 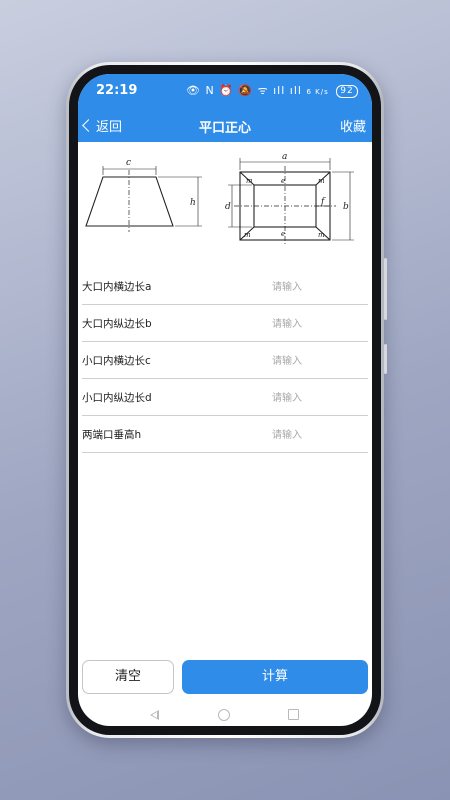 What do you see at coordinates (317, 324) in the screenshot?
I see `field-input-b` at bounding box center [317, 324].